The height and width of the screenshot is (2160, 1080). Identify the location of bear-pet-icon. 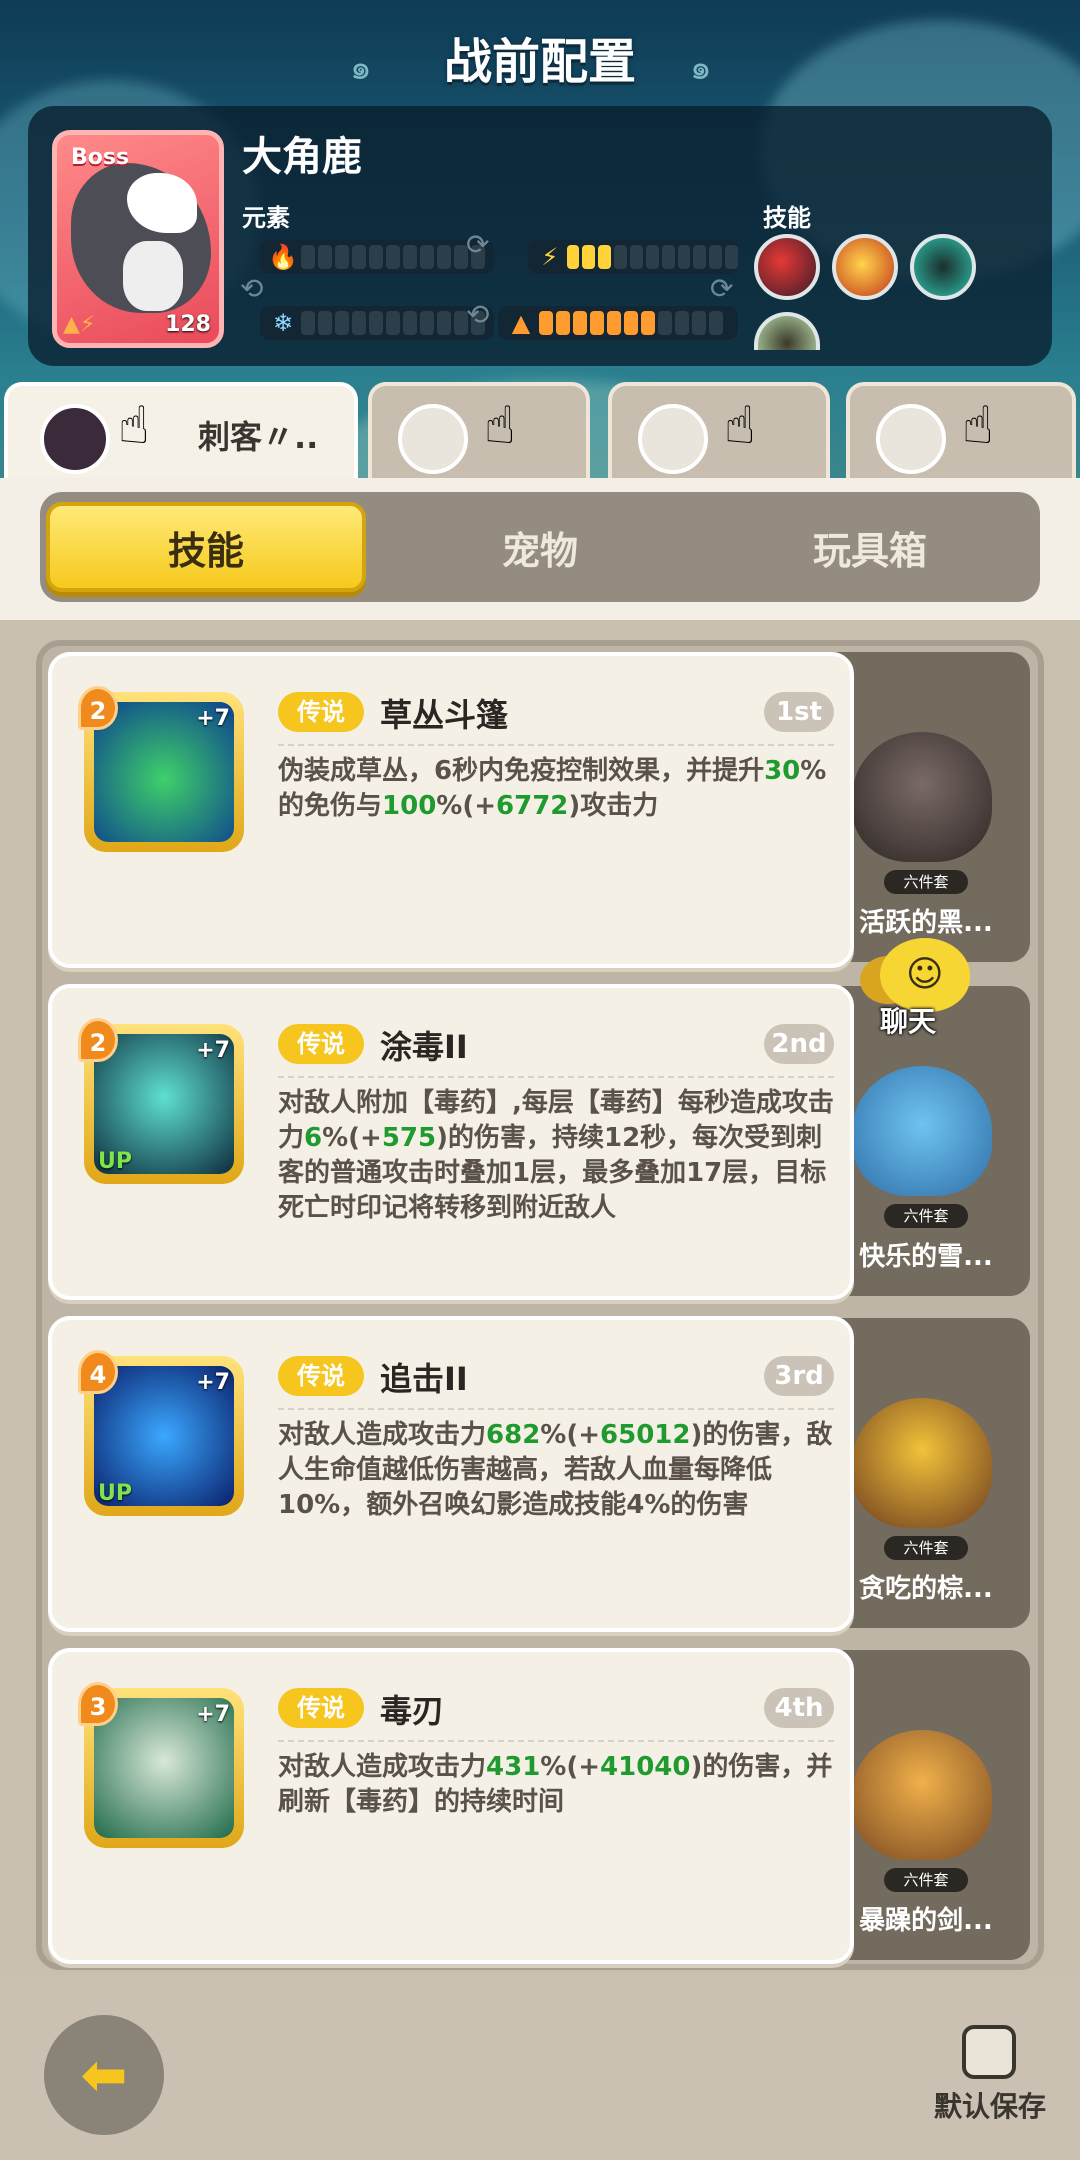
(922, 1463).